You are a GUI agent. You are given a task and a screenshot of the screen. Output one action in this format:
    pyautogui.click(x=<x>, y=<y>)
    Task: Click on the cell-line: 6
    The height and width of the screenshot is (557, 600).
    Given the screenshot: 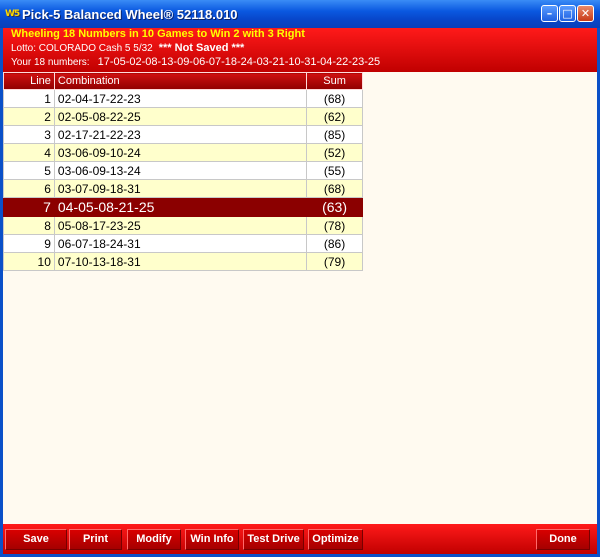 What is the action you would take?
    pyautogui.click(x=29, y=188)
    